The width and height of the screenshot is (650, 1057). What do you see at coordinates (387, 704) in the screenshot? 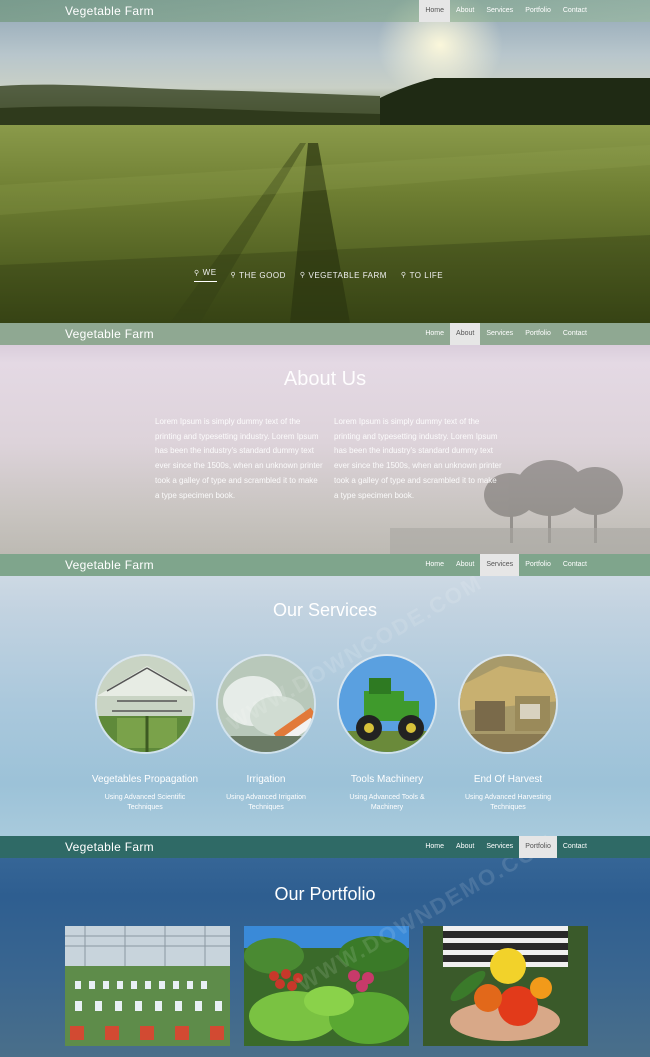
I see `tractor-image` at bounding box center [387, 704].